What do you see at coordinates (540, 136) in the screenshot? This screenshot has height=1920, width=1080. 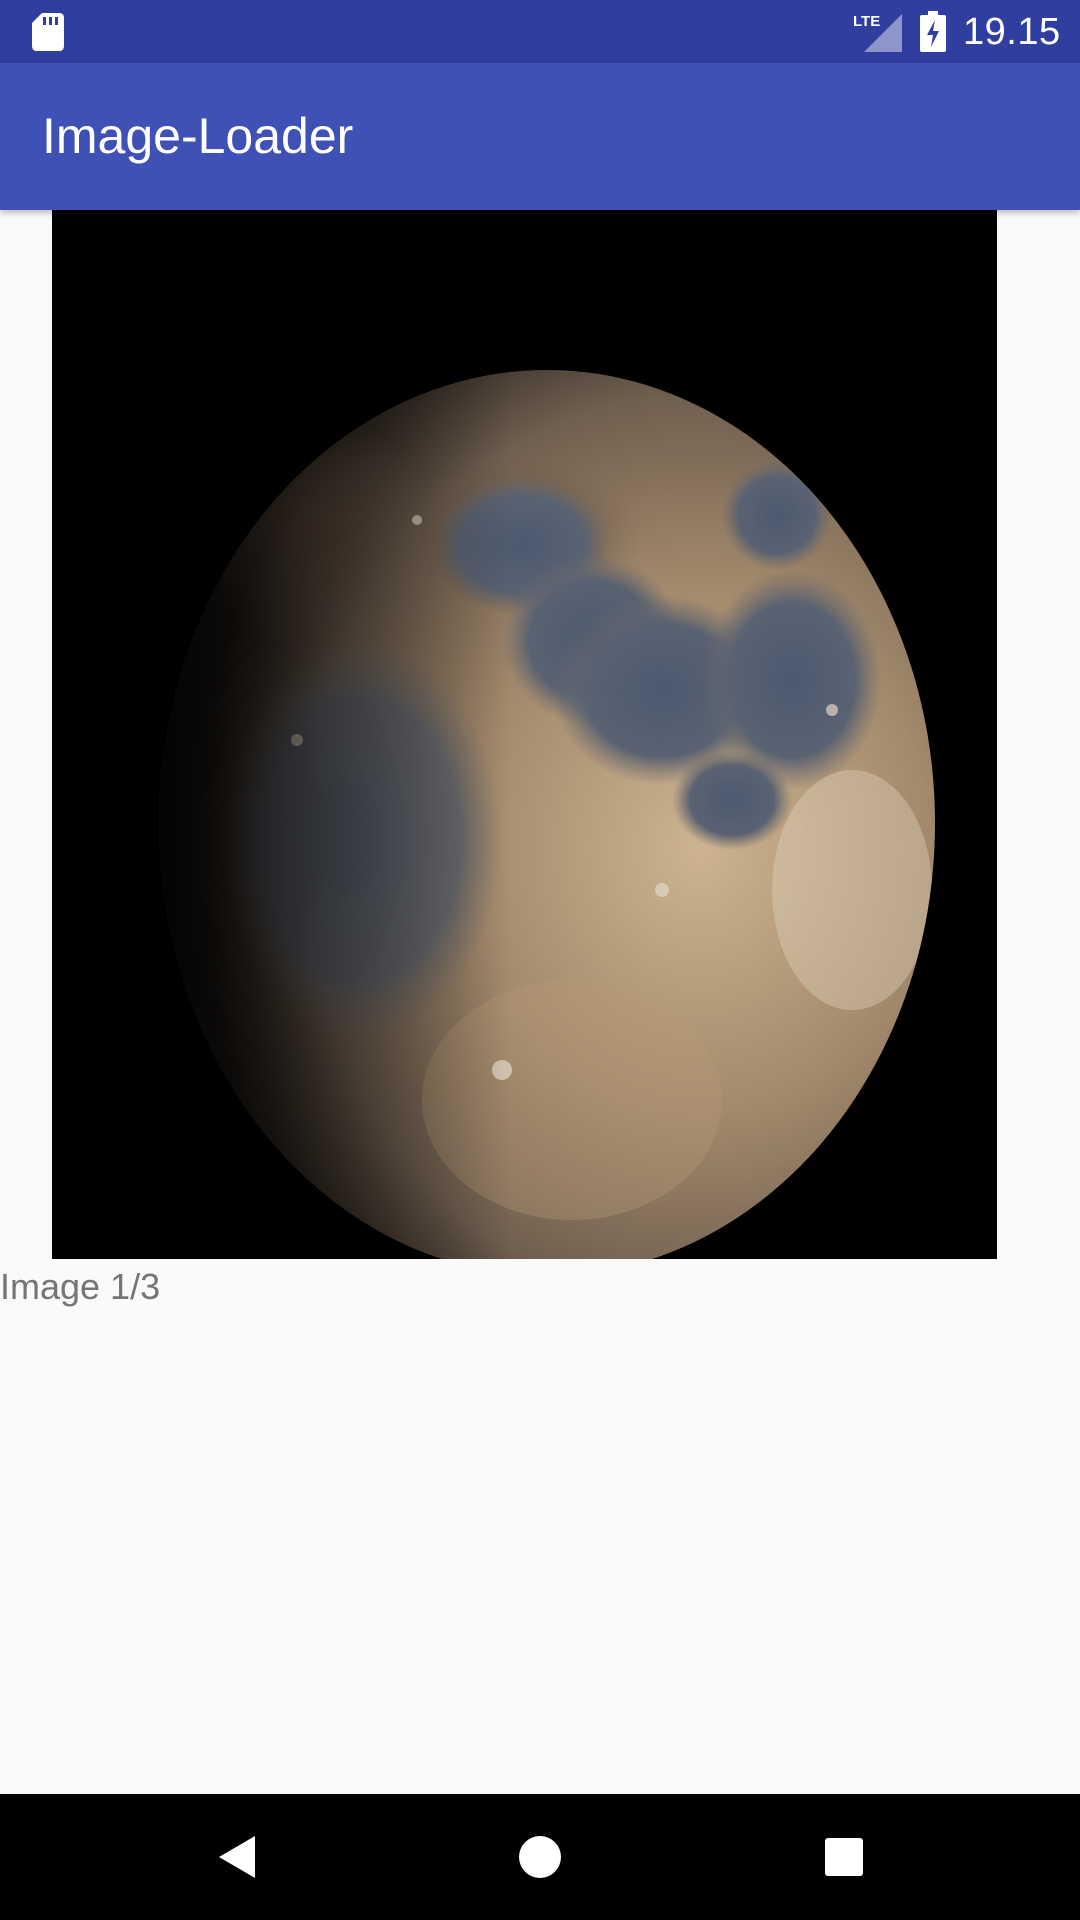 I see `app-bar: Image-Loader` at bounding box center [540, 136].